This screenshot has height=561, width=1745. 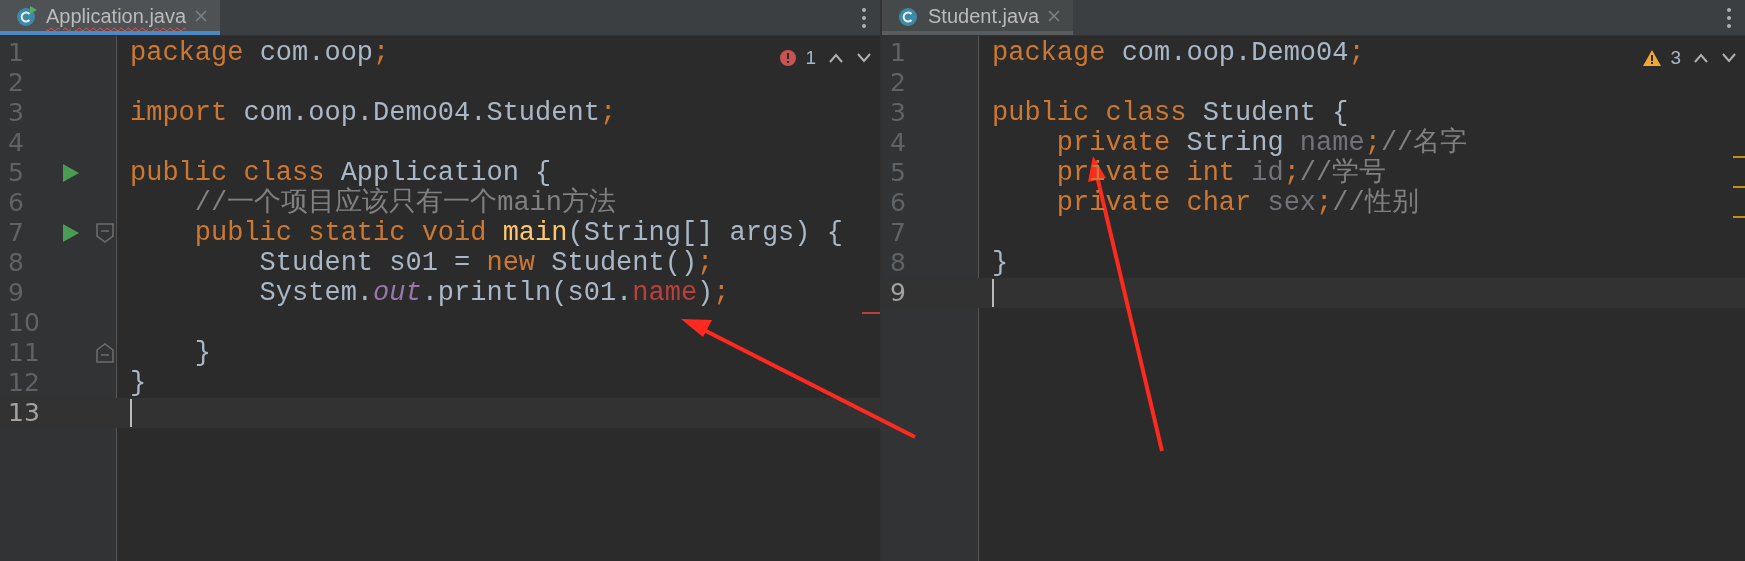 What do you see at coordinates (1178, 53) in the screenshot?
I see `code-line: package com.oop.Demo04;` at bounding box center [1178, 53].